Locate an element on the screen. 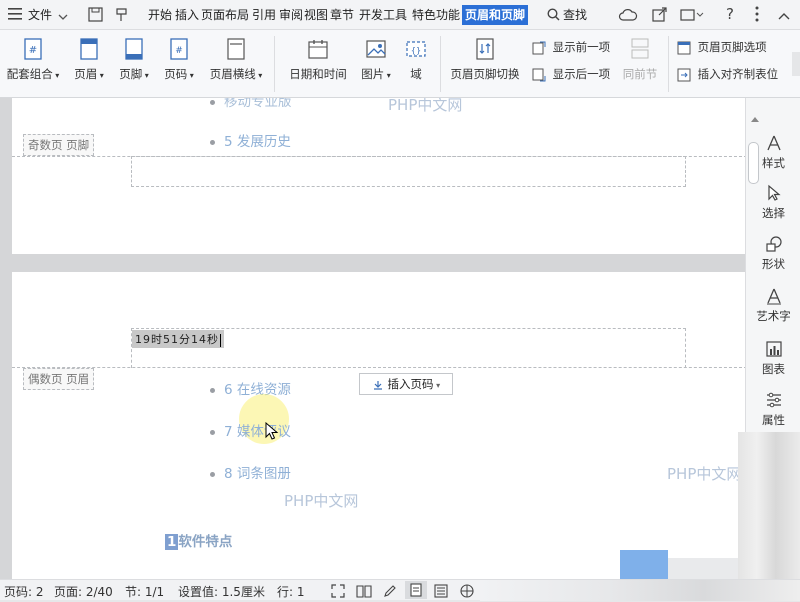 This screenshot has height=602, width=800. select-panel-button: 选择 is located at coordinates (773, 202).